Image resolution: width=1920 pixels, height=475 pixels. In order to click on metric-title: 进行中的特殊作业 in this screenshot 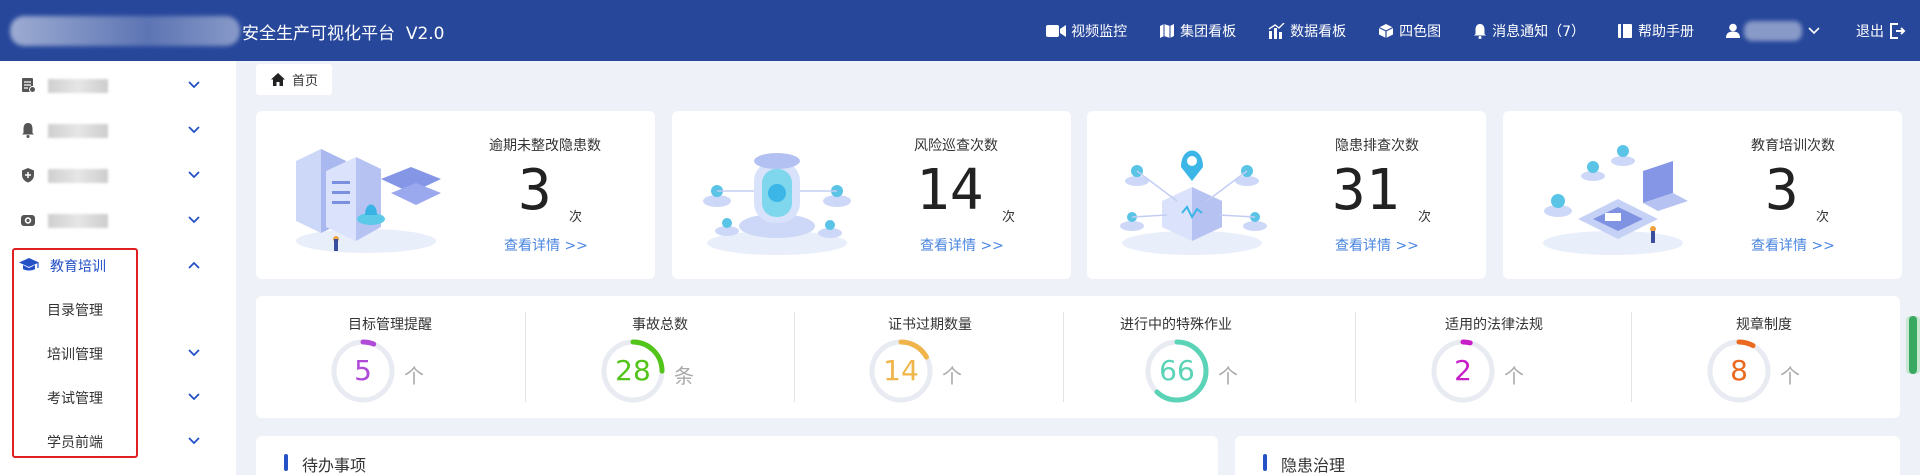, I will do `click(1176, 325)`.